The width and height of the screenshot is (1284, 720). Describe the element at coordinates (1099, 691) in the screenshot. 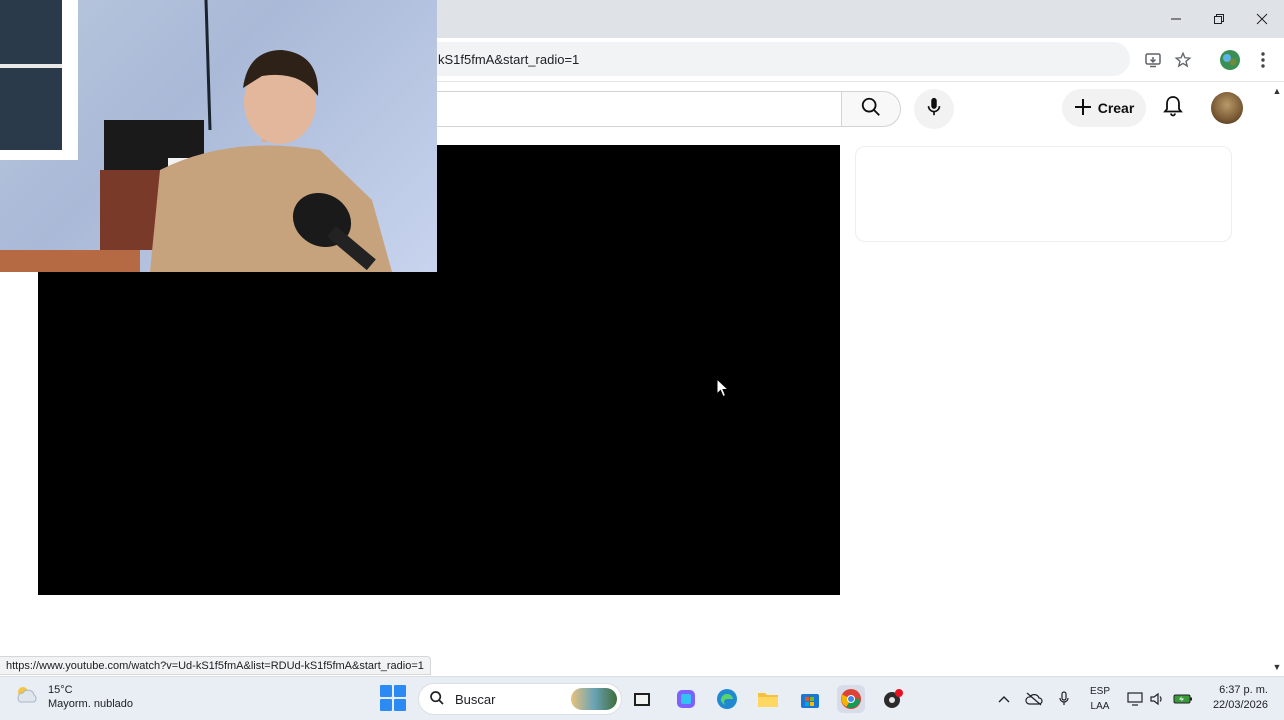

I see `language-code: ESP` at that location.